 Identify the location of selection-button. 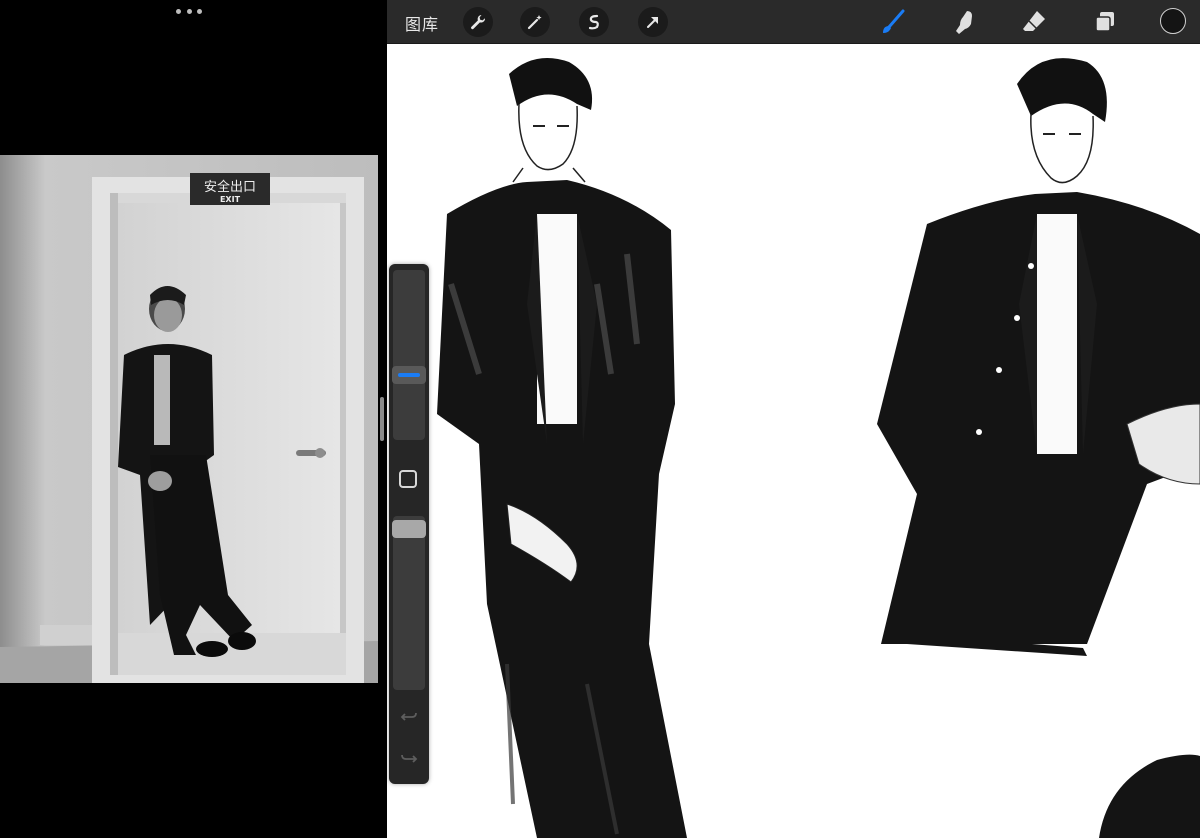
(594, 22).